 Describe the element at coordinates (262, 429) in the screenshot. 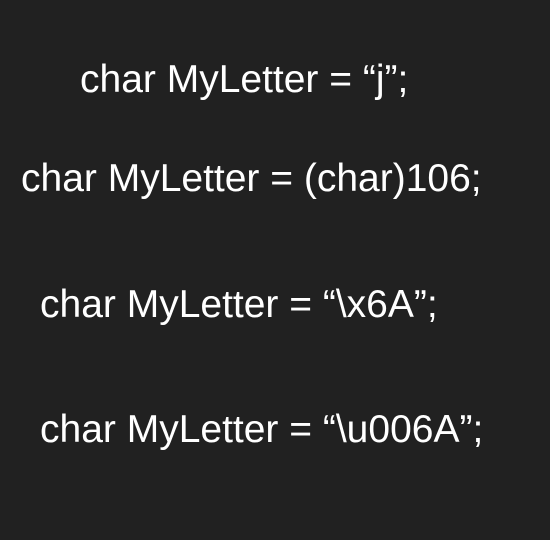

I see `code-line-unicode-escape: char MyLetter = “\u006A”;` at that location.